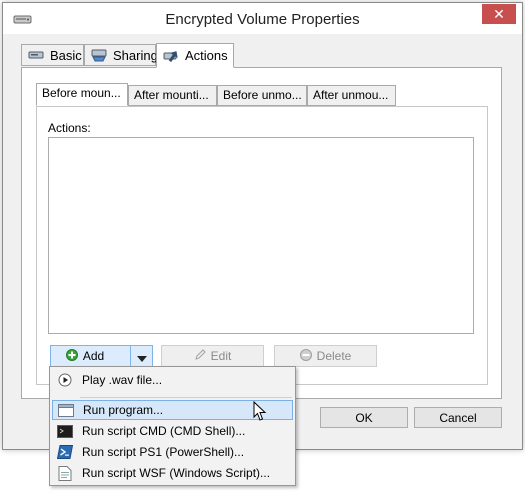 The height and width of the screenshot is (491, 525). Describe the element at coordinates (334, 356) in the screenshot. I see `delete-button-label: Delete` at that location.